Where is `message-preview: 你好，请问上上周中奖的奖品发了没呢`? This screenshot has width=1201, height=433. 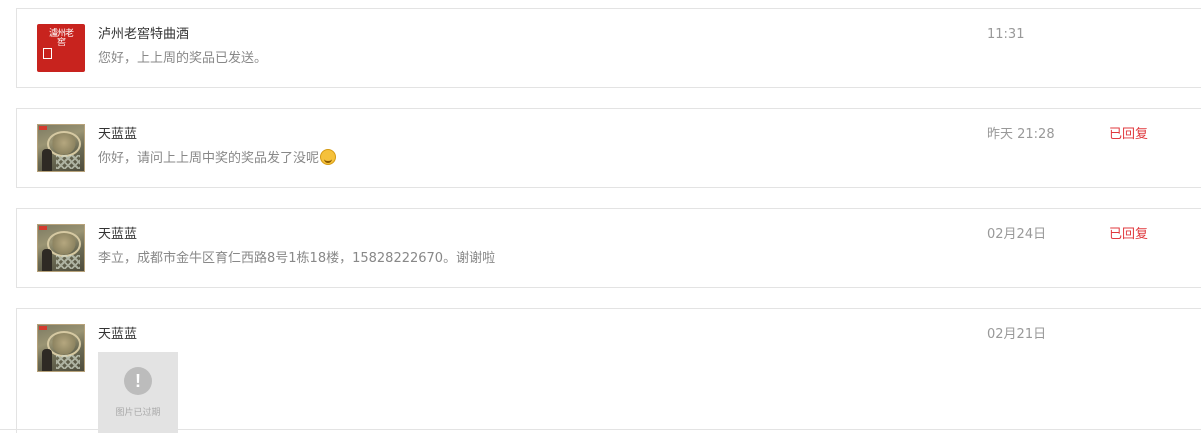
message-preview: 你好，请问上上周中奖的奖品发了没呢 is located at coordinates (209, 158).